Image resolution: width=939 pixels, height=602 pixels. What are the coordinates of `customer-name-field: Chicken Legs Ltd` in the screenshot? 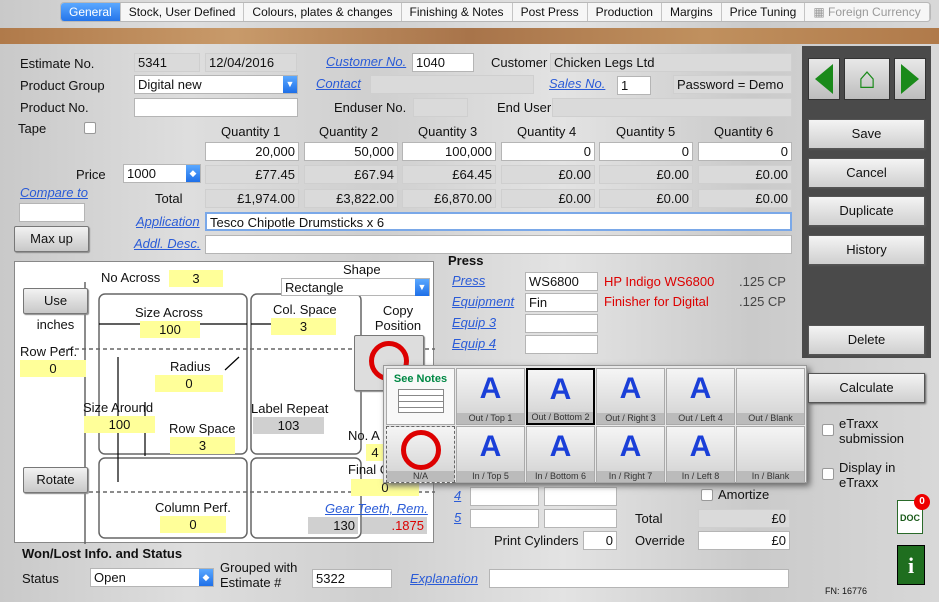 It's located at (671, 62).